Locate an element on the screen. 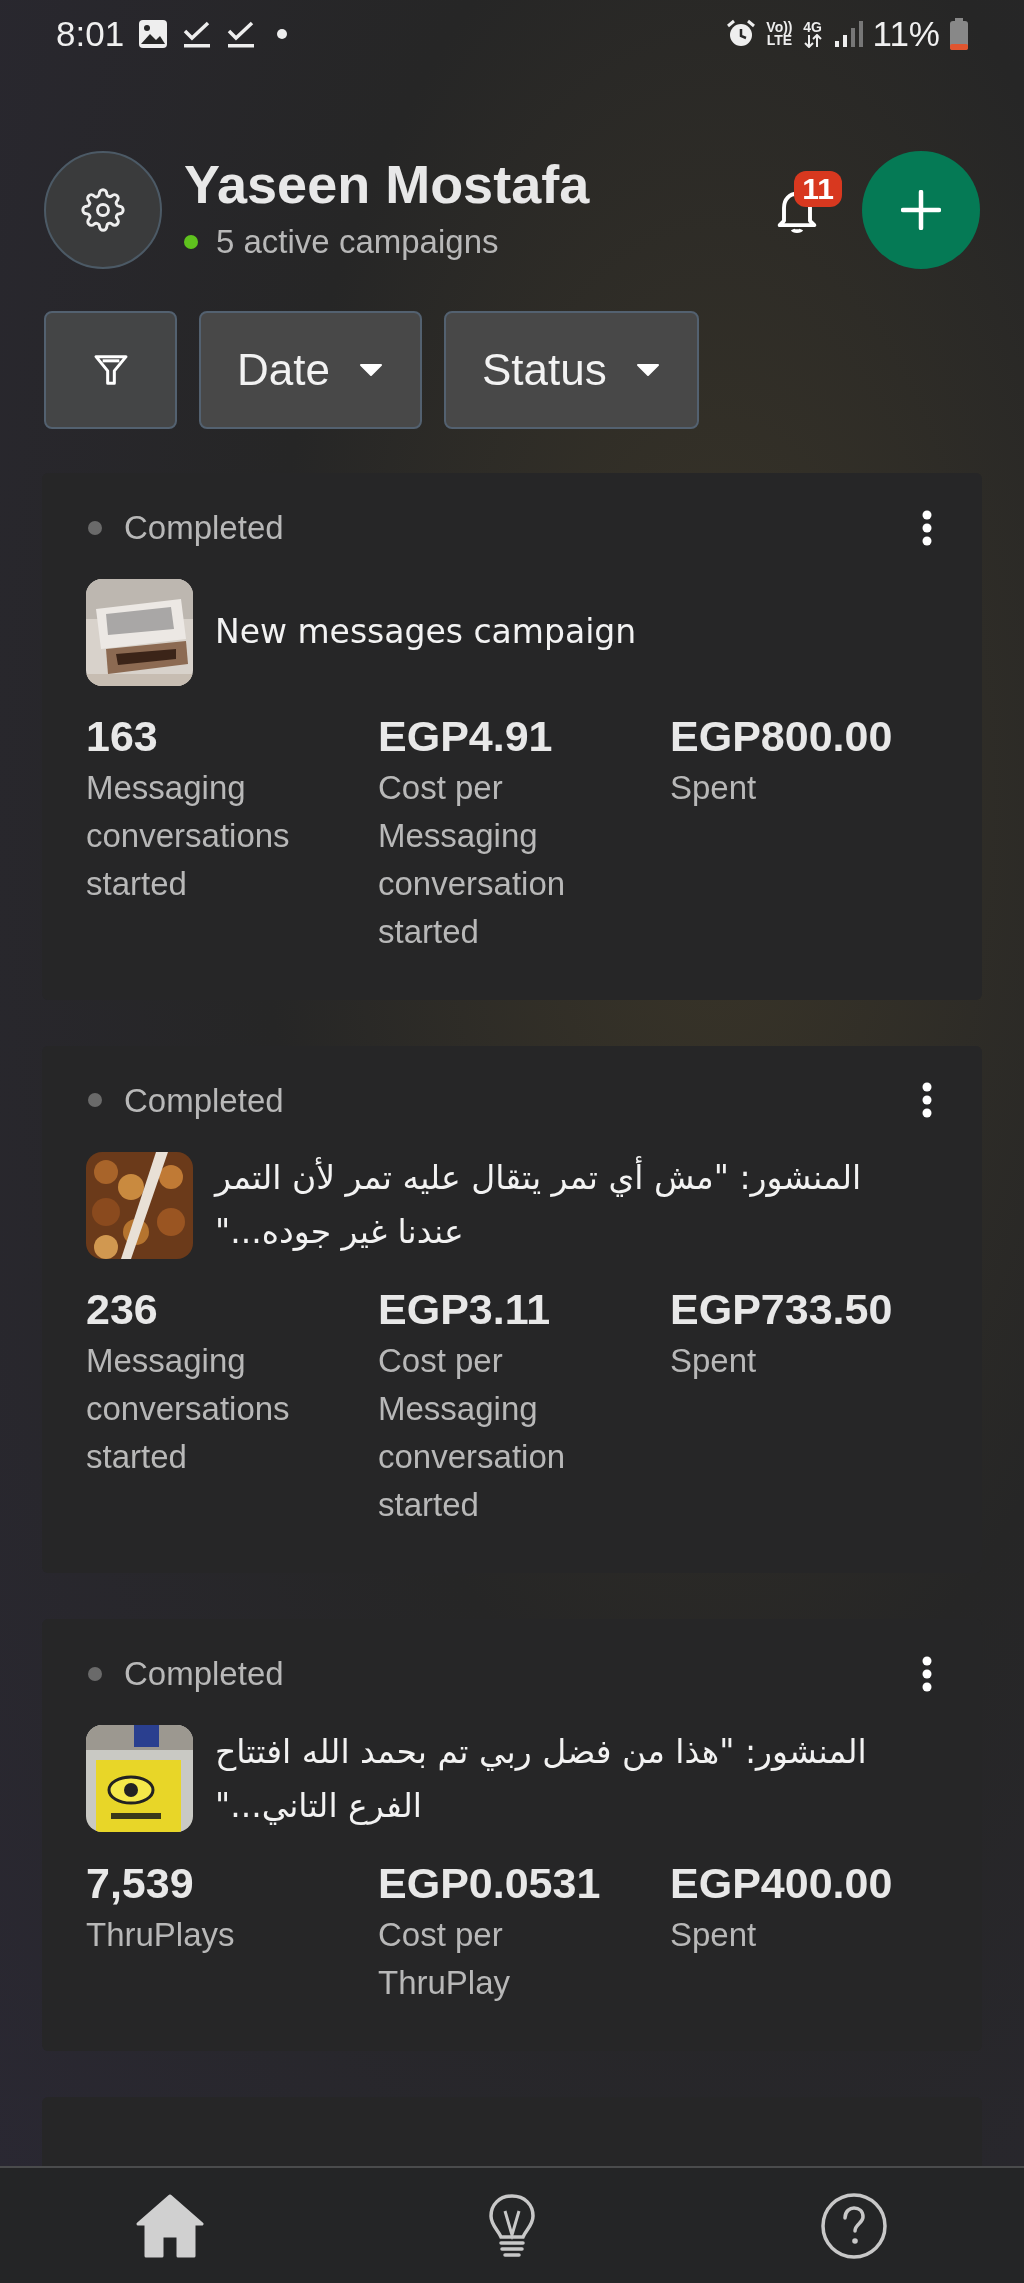 The width and height of the screenshot is (1024, 2283). battery-percent: 11% is located at coordinates (906, 33).